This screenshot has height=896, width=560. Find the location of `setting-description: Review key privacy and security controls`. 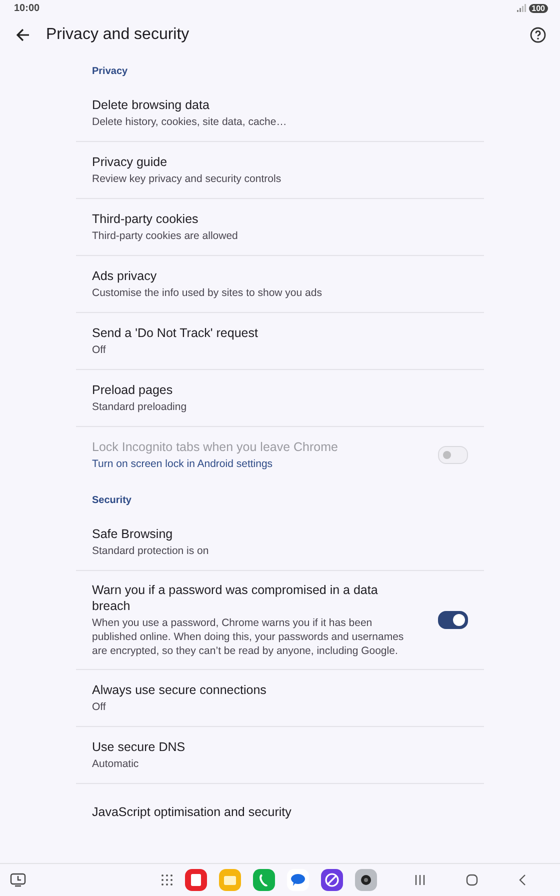

setting-description: Review key privacy and security controls is located at coordinates (187, 179).